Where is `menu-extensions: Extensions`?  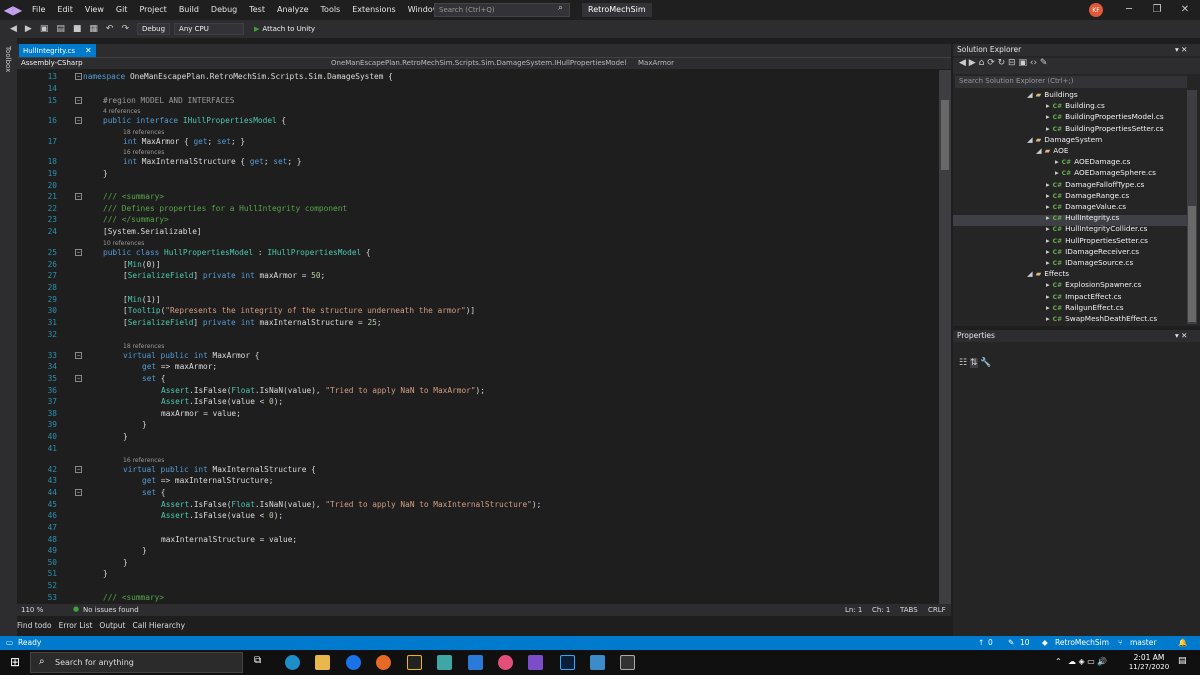 menu-extensions: Extensions is located at coordinates (373, 10).